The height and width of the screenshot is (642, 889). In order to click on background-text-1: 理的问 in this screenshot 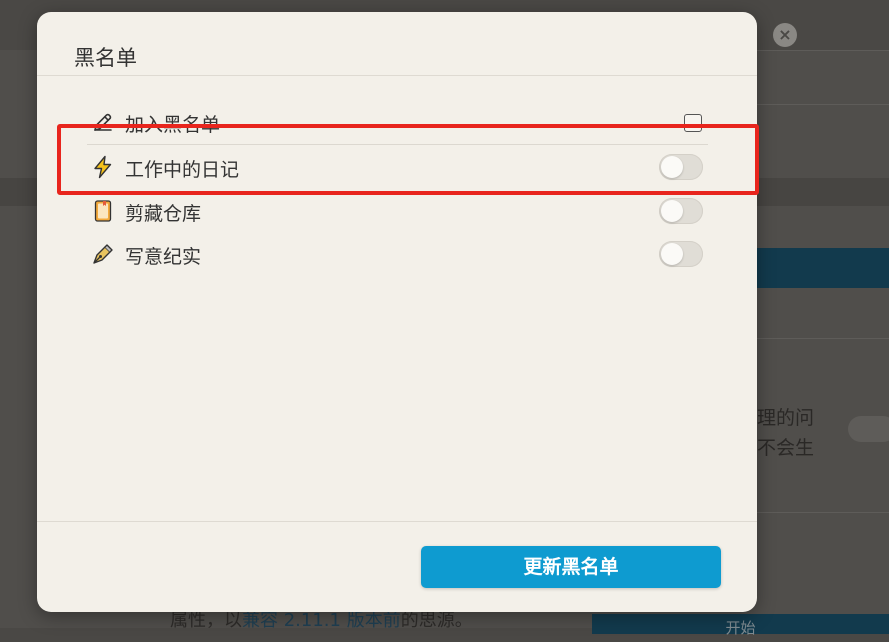, I will do `click(786, 418)`.